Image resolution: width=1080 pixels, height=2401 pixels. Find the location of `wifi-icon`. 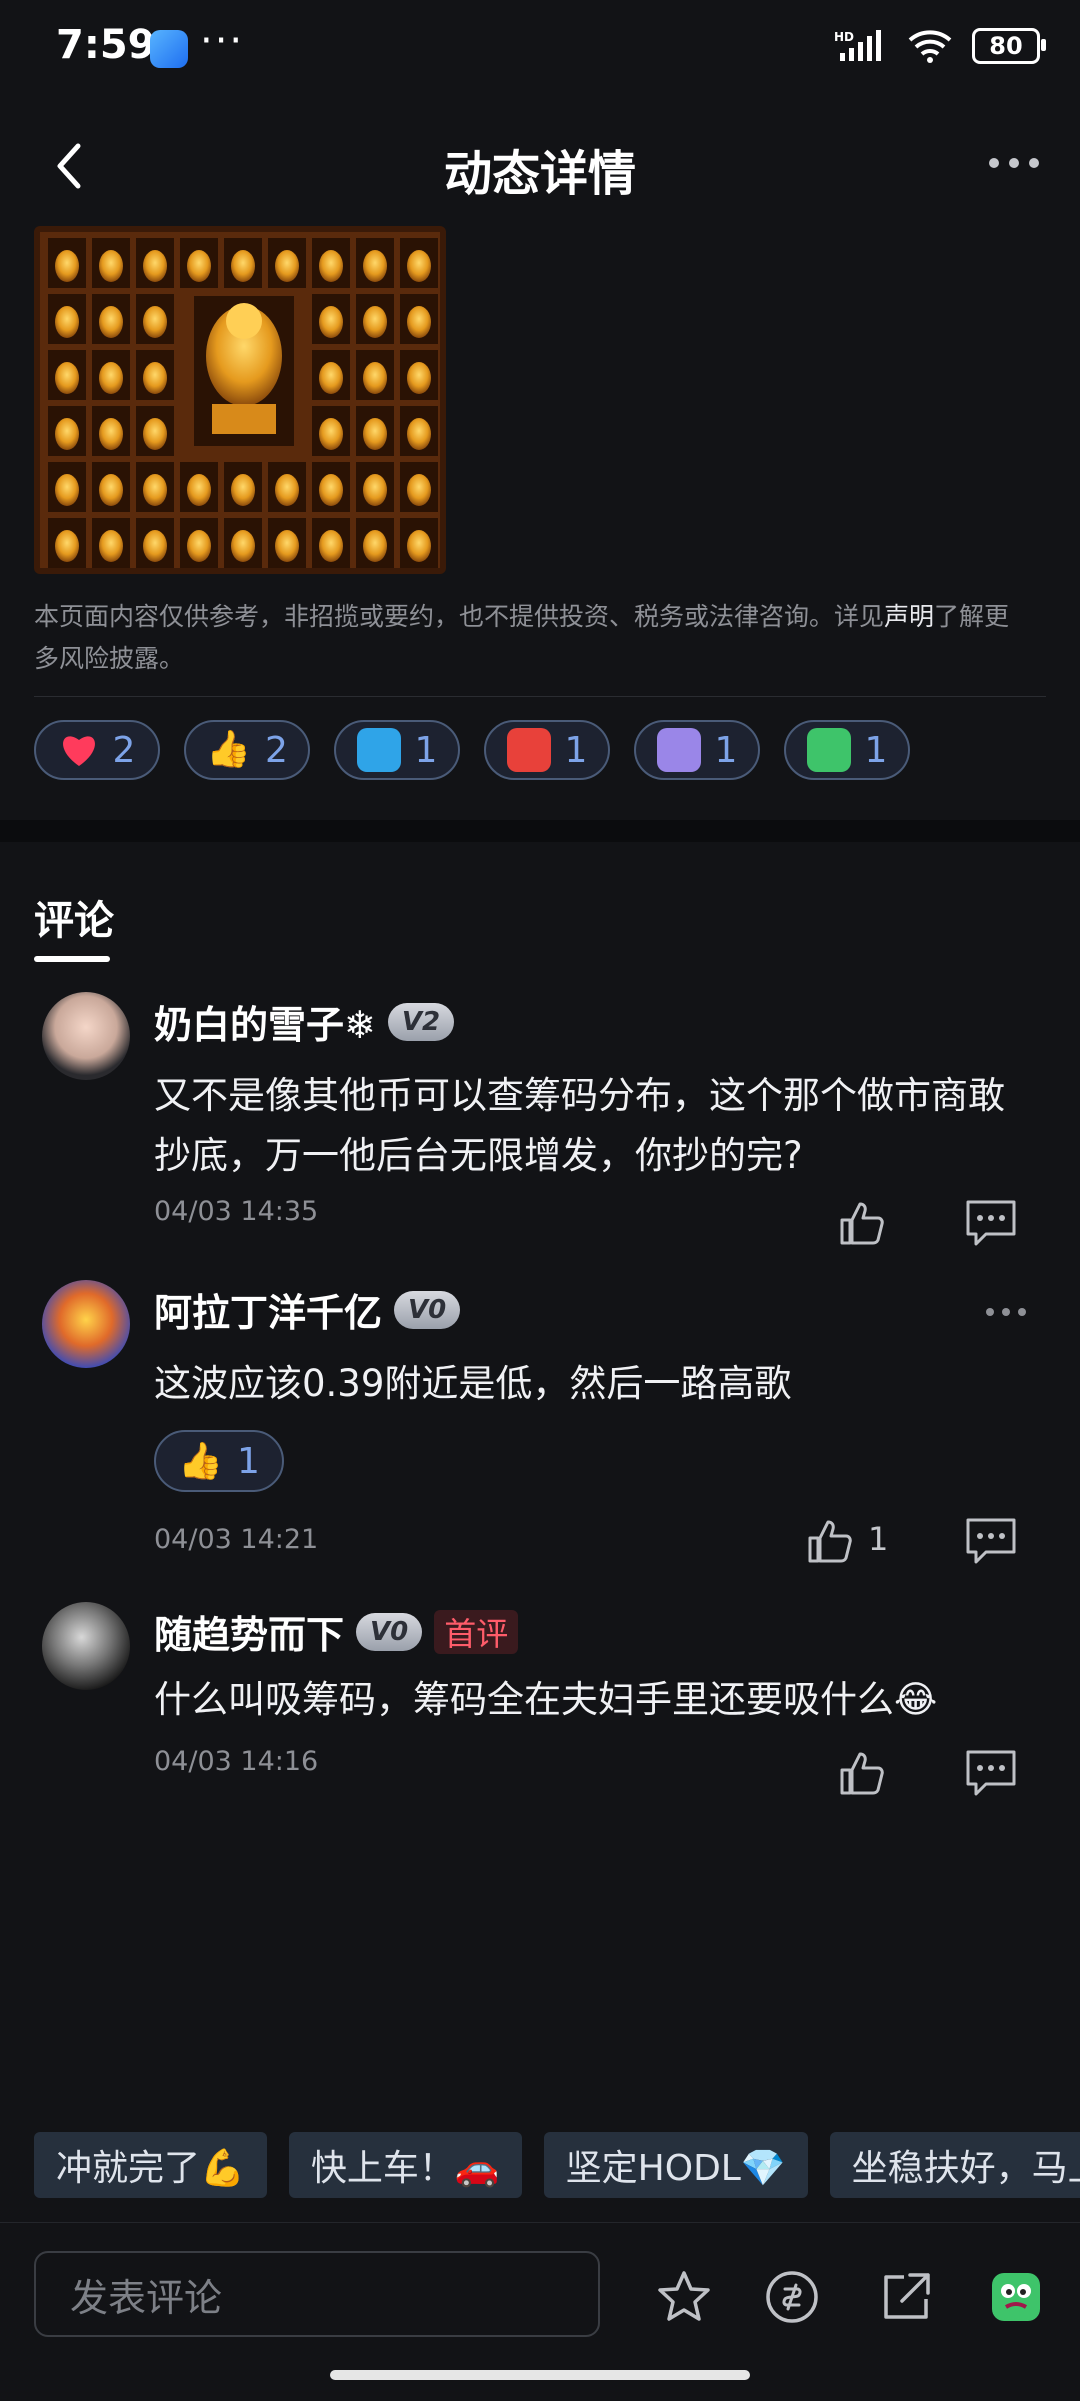

wifi-icon is located at coordinates (930, 46).